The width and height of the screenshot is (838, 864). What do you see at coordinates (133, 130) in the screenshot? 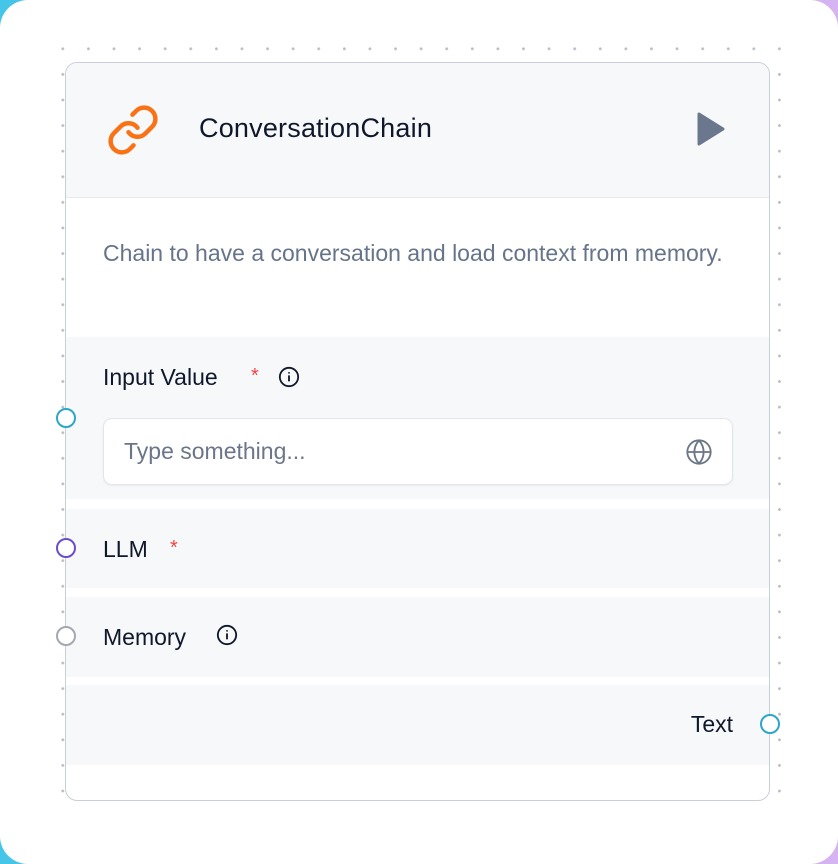
I see `link-icon` at bounding box center [133, 130].